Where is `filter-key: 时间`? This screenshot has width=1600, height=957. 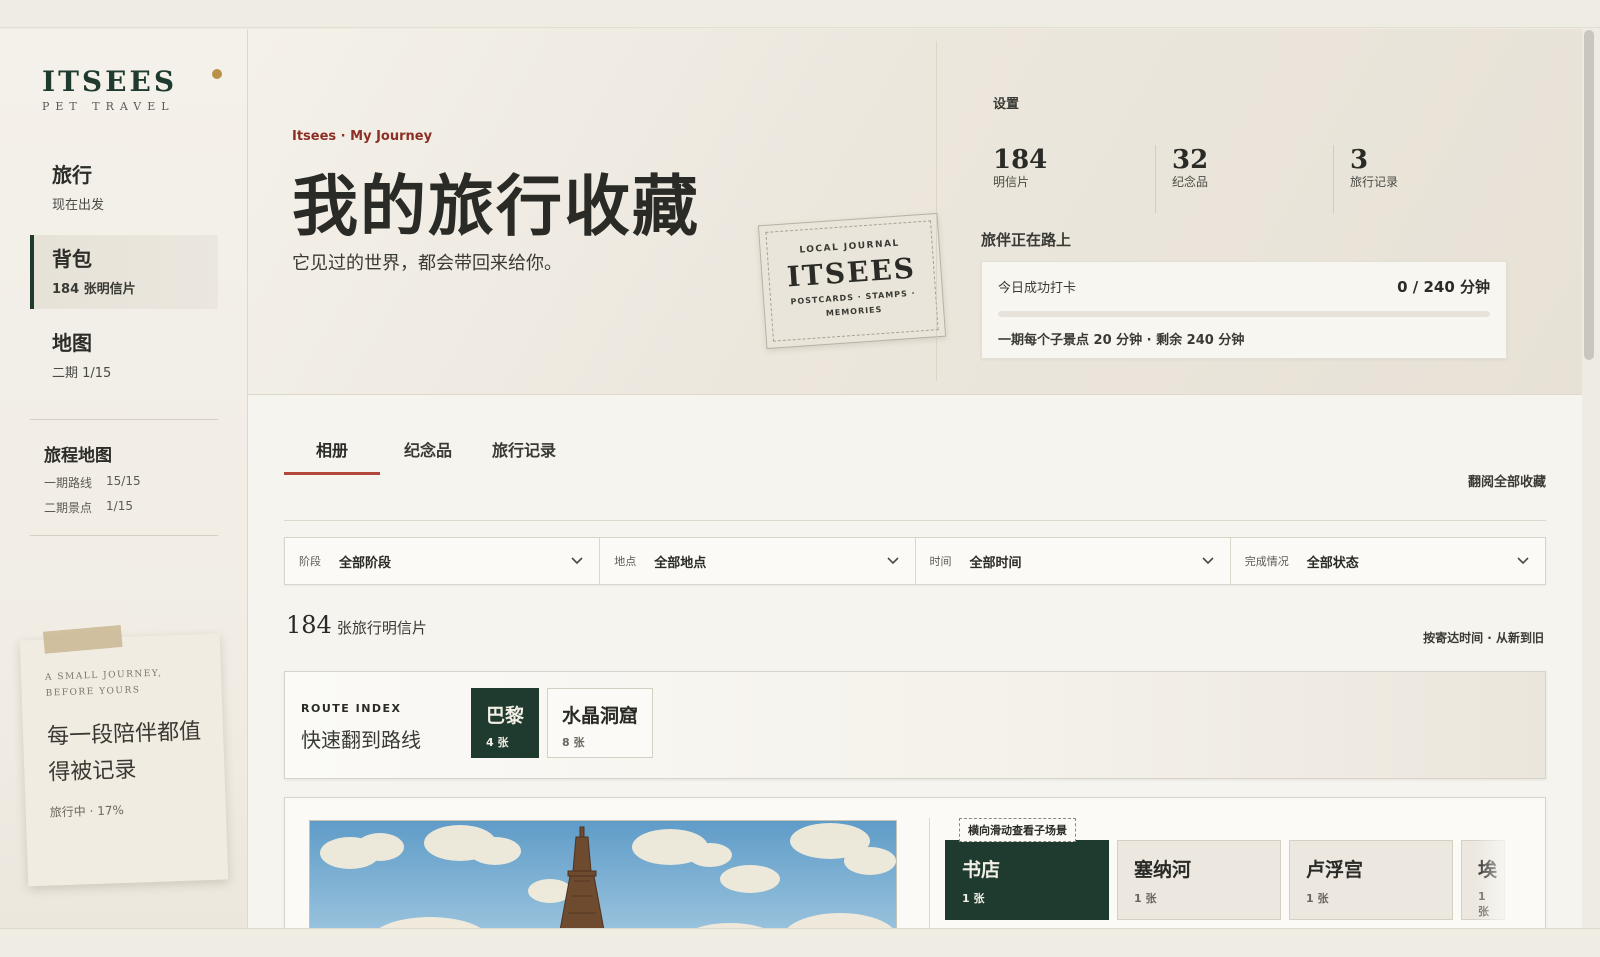
filter-key: 时间 is located at coordinates (940, 561).